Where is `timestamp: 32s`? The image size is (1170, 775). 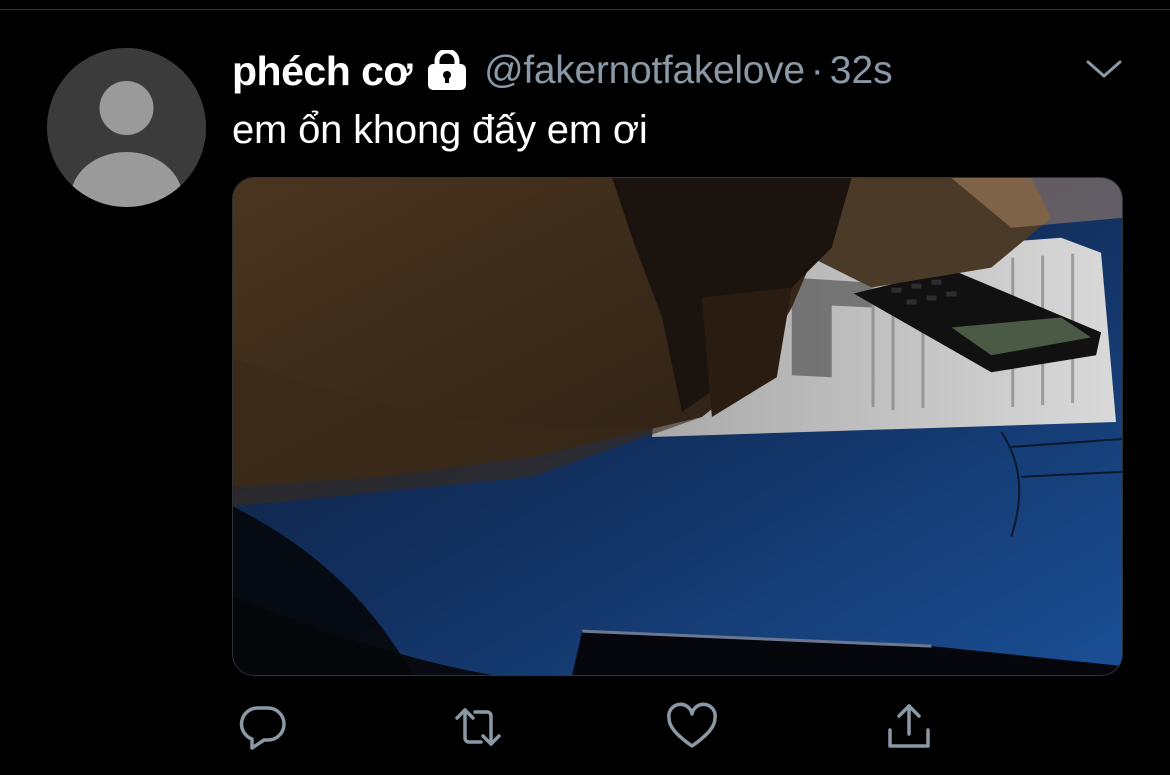 timestamp: 32s is located at coordinates (861, 71).